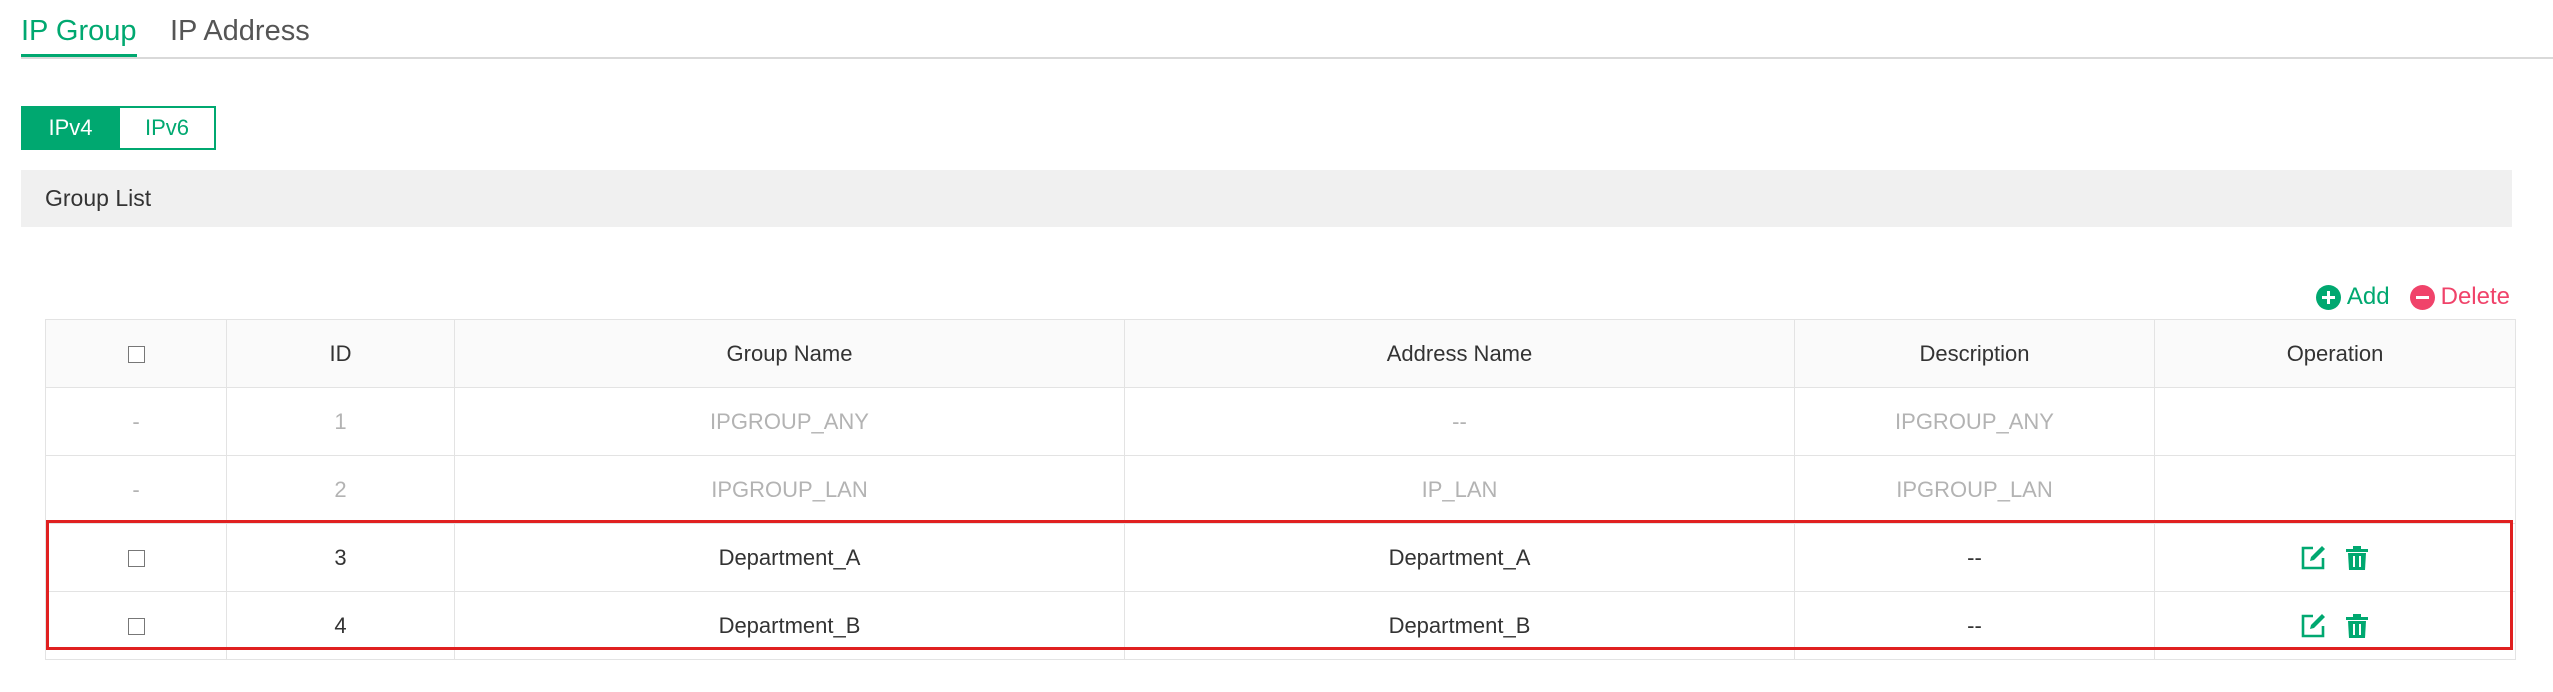 The height and width of the screenshot is (692, 2553). I want to click on plus-circle-icon, so click(2328, 297).